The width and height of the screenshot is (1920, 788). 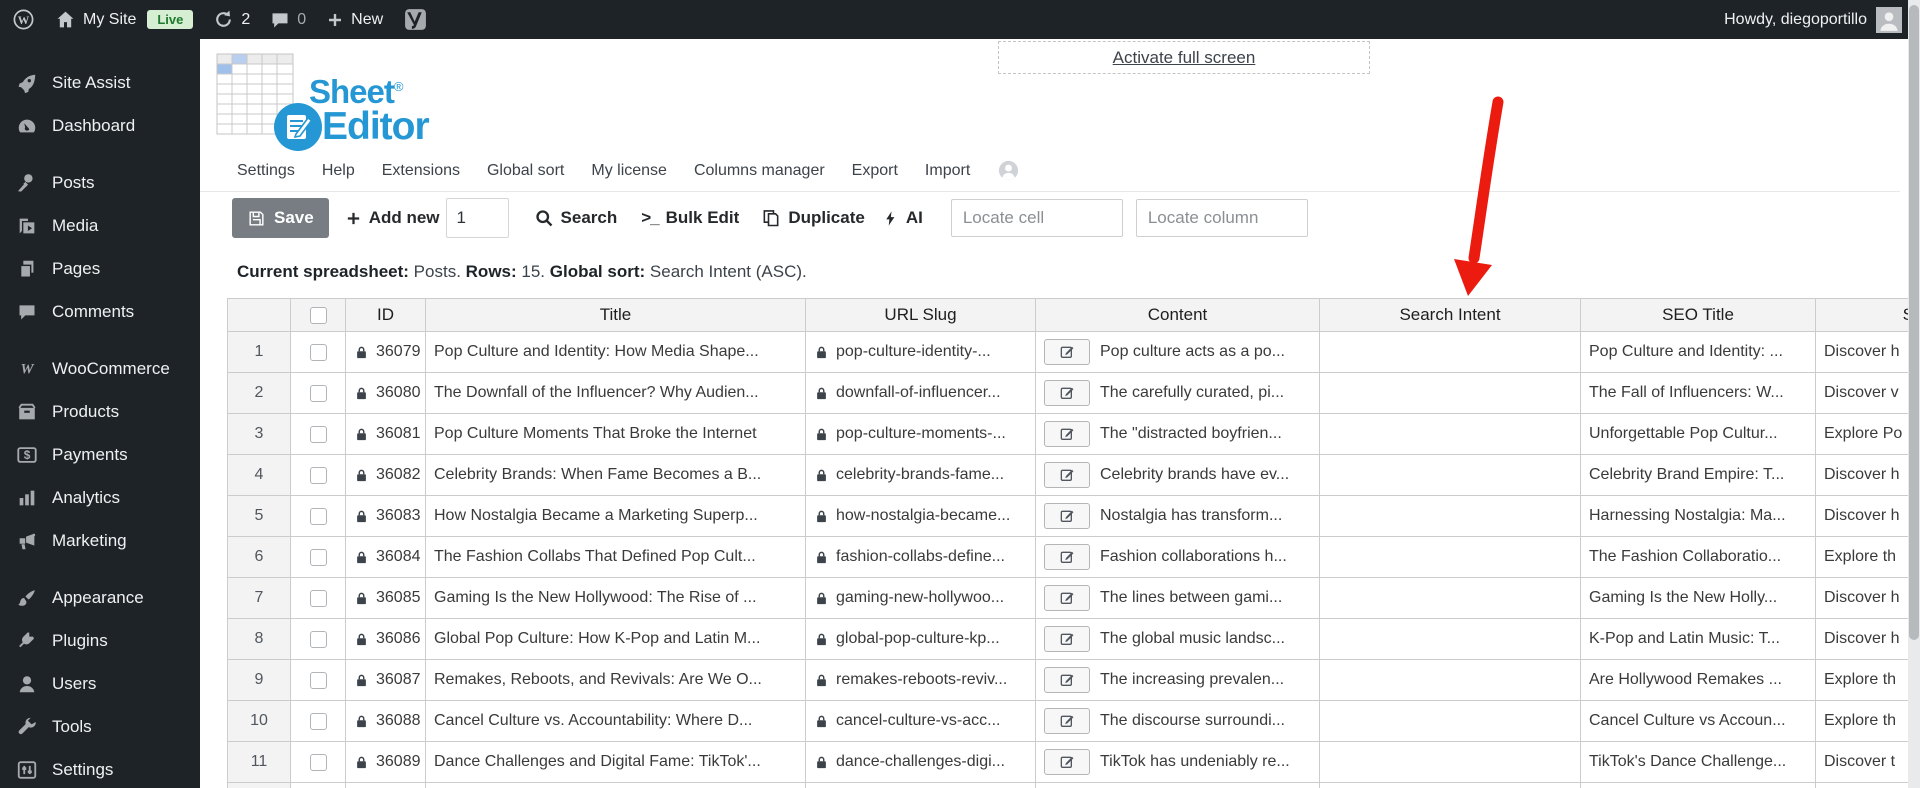 What do you see at coordinates (386, 315) in the screenshot?
I see `column-header-id: ID` at bounding box center [386, 315].